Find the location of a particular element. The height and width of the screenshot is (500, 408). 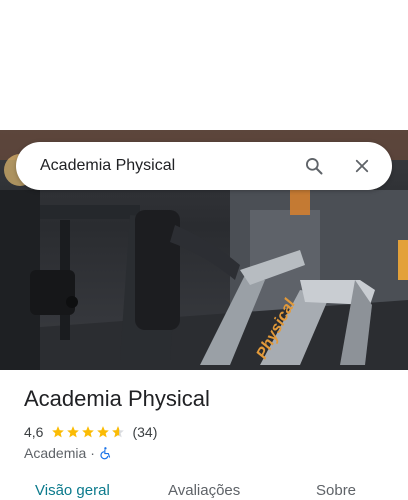

category-row: Academia · is located at coordinates (68, 453).